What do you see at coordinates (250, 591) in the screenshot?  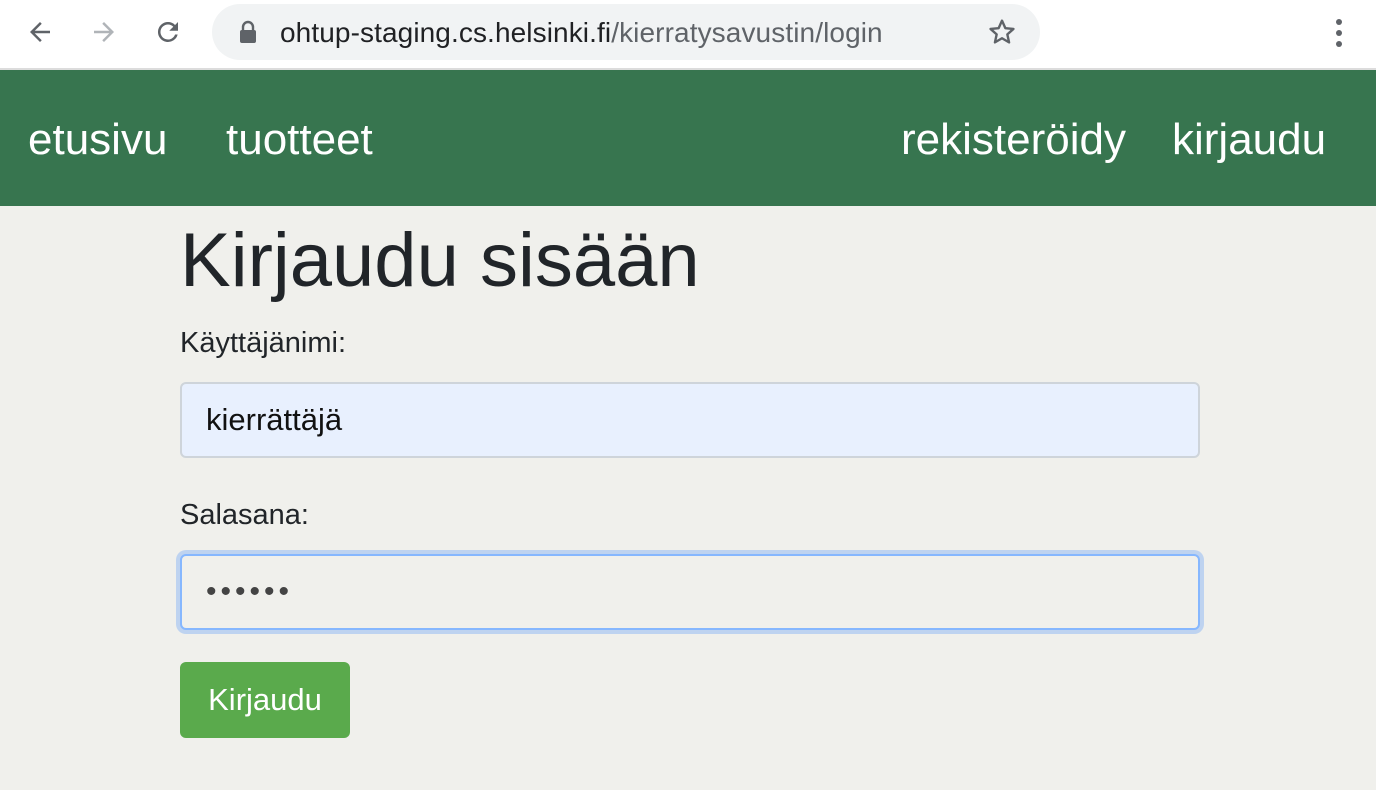 I see `password-value: ••••••` at bounding box center [250, 591].